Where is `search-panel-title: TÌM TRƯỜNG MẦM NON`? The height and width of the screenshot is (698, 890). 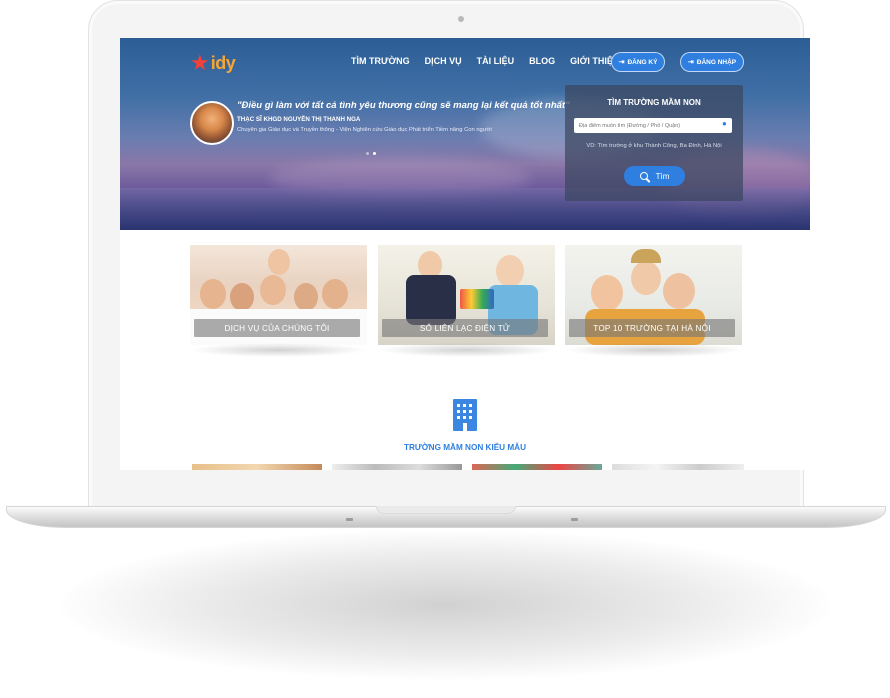
search-panel-title: TÌM TRƯỜNG MẦM NON is located at coordinates (654, 102).